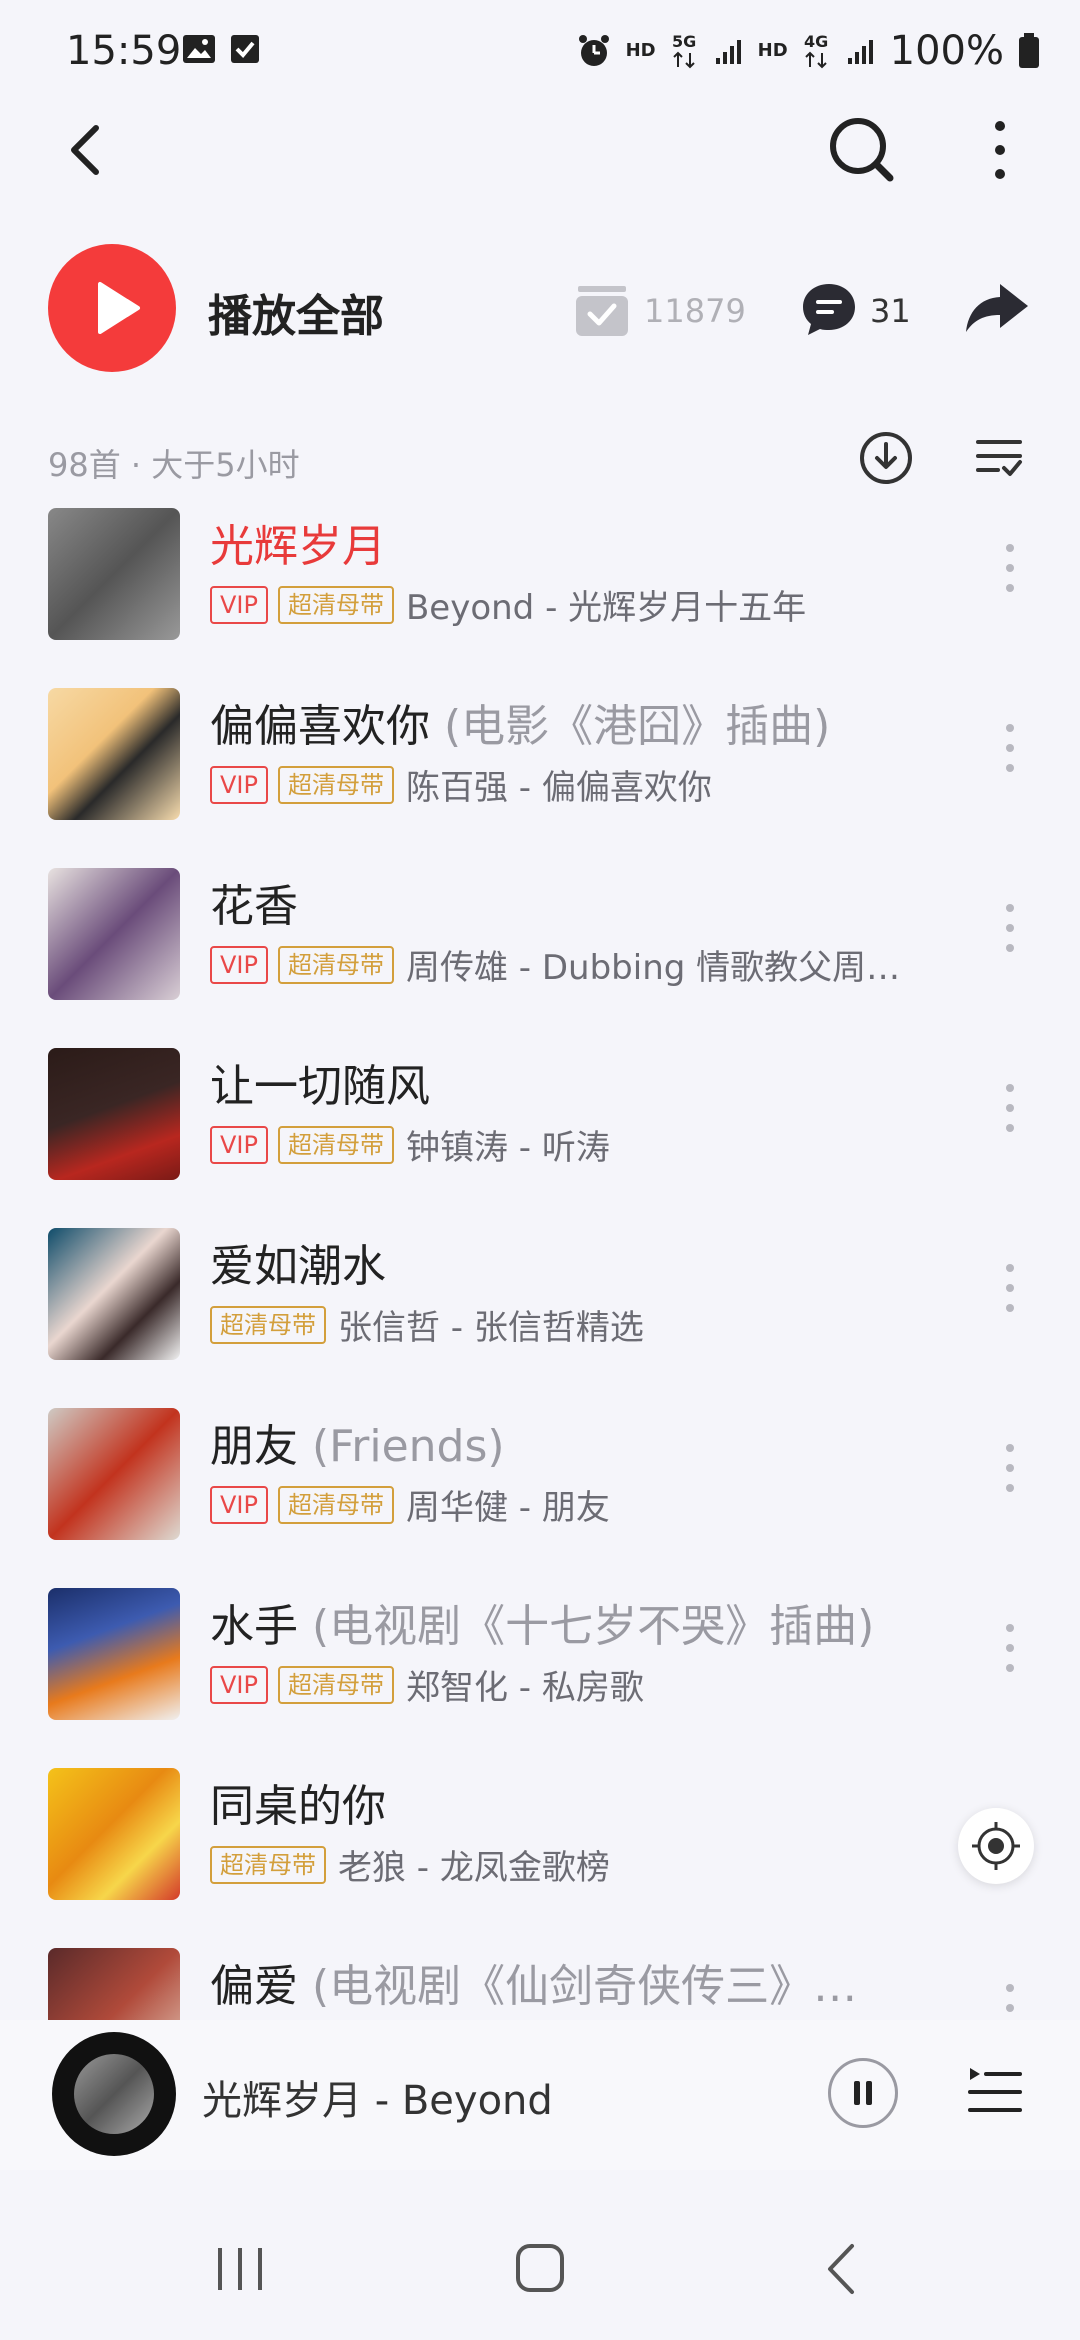 This screenshot has height=2340, width=1080. I want to click on play-all-label: 播放全部, so click(296, 312).